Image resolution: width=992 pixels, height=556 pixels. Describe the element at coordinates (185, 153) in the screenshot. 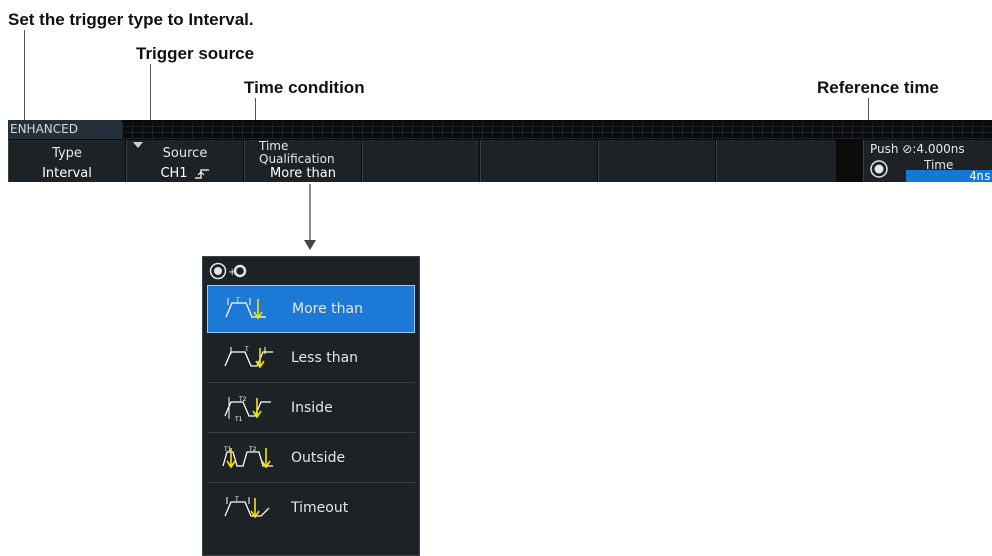

I see `softkey-source-label: Source` at that location.